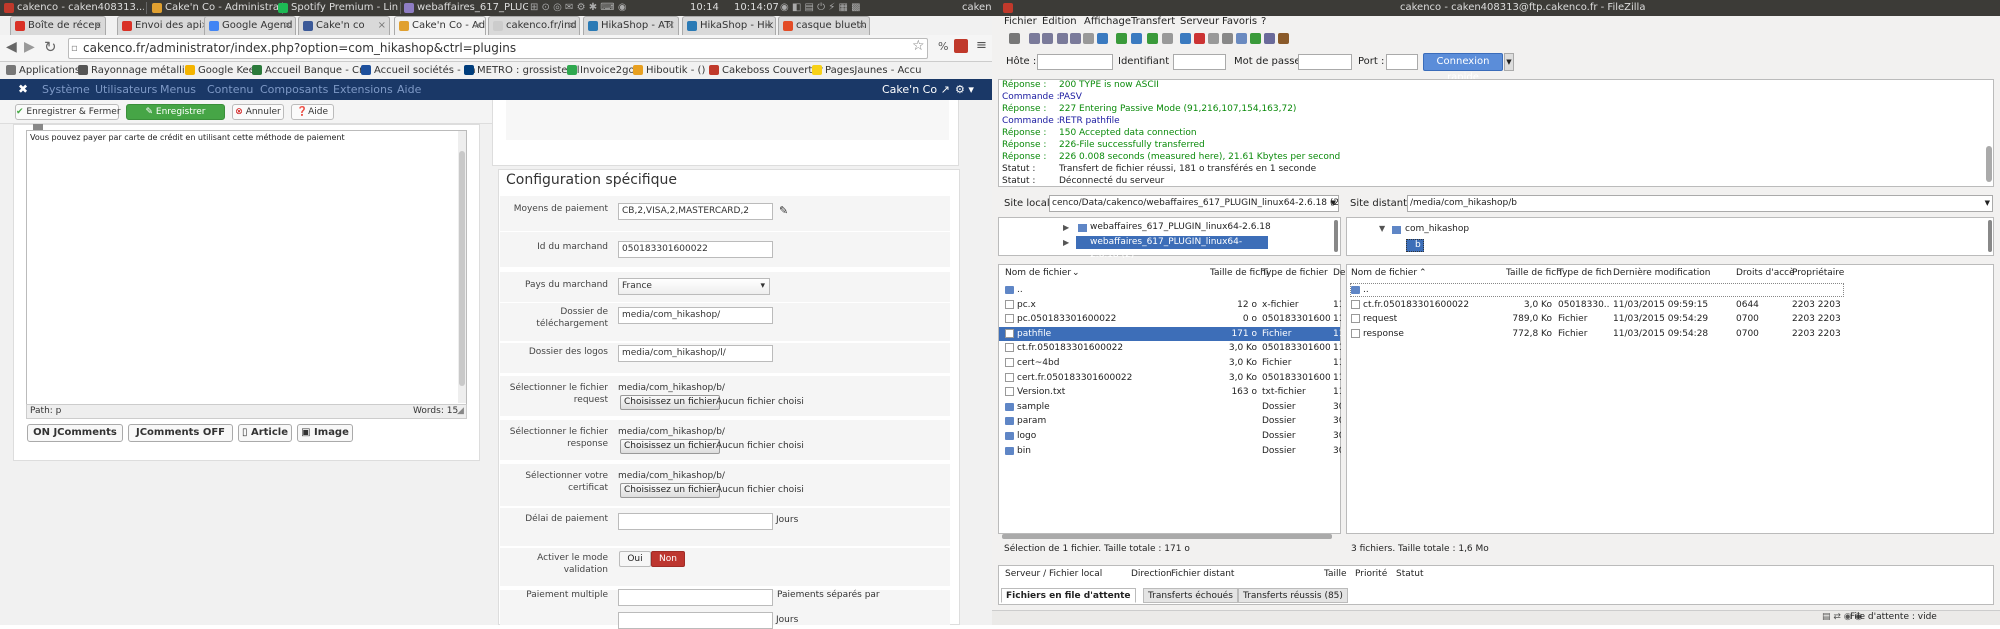 The height and width of the screenshot is (629, 2000). What do you see at coordinates (1433, 334) in the screenshot?
I see `file-name: response` at bounding box center [1433, 334].